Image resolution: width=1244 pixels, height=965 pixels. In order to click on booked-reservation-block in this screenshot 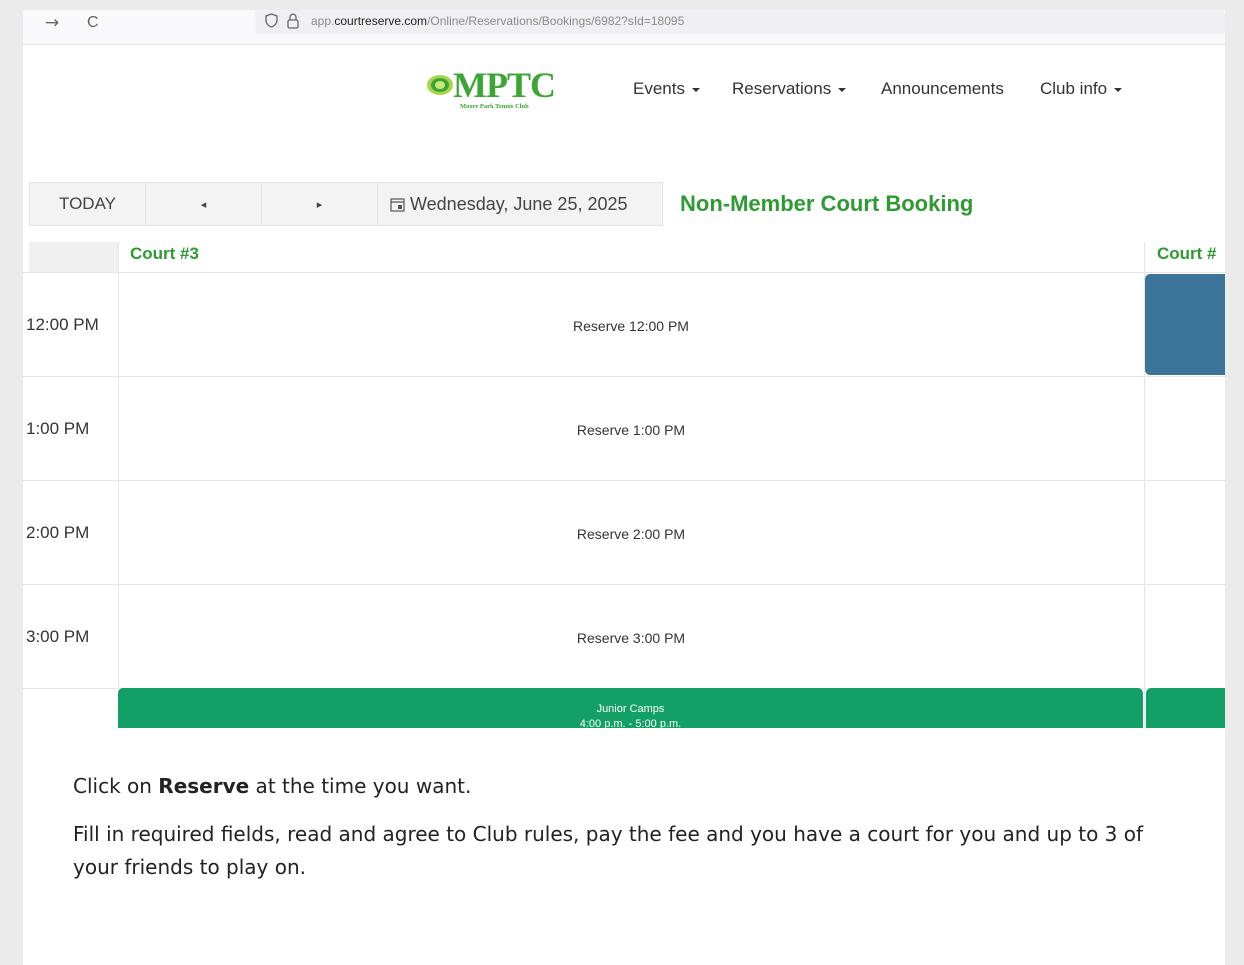, I will do `click(1185, 324)`.